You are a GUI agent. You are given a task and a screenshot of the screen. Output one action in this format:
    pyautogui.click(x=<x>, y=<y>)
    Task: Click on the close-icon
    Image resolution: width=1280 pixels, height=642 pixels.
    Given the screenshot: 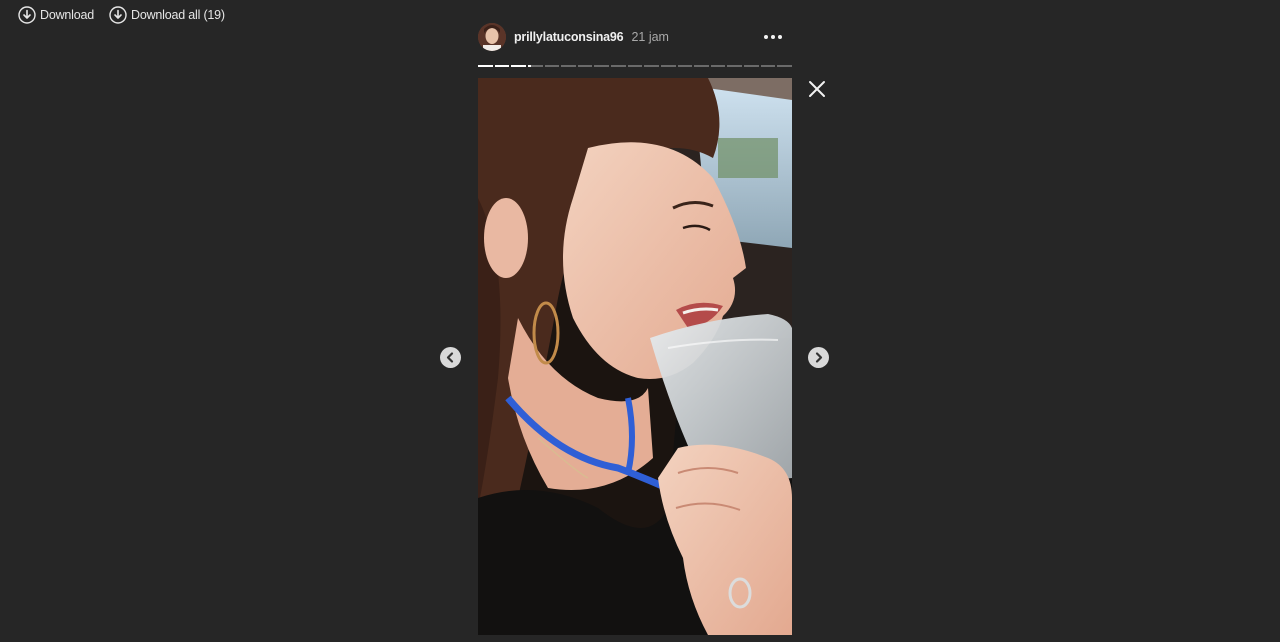 What is the action you would take?
    pyautogui.click(x=817, y=89)
    